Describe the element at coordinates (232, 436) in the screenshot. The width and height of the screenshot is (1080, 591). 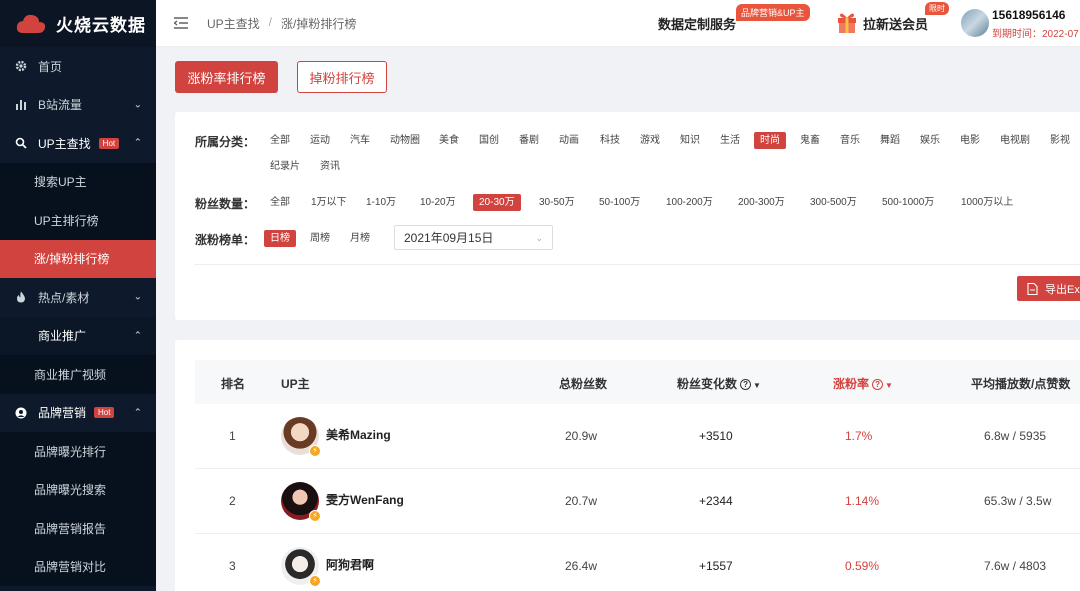
I see `cell-rank: 1` at that location.